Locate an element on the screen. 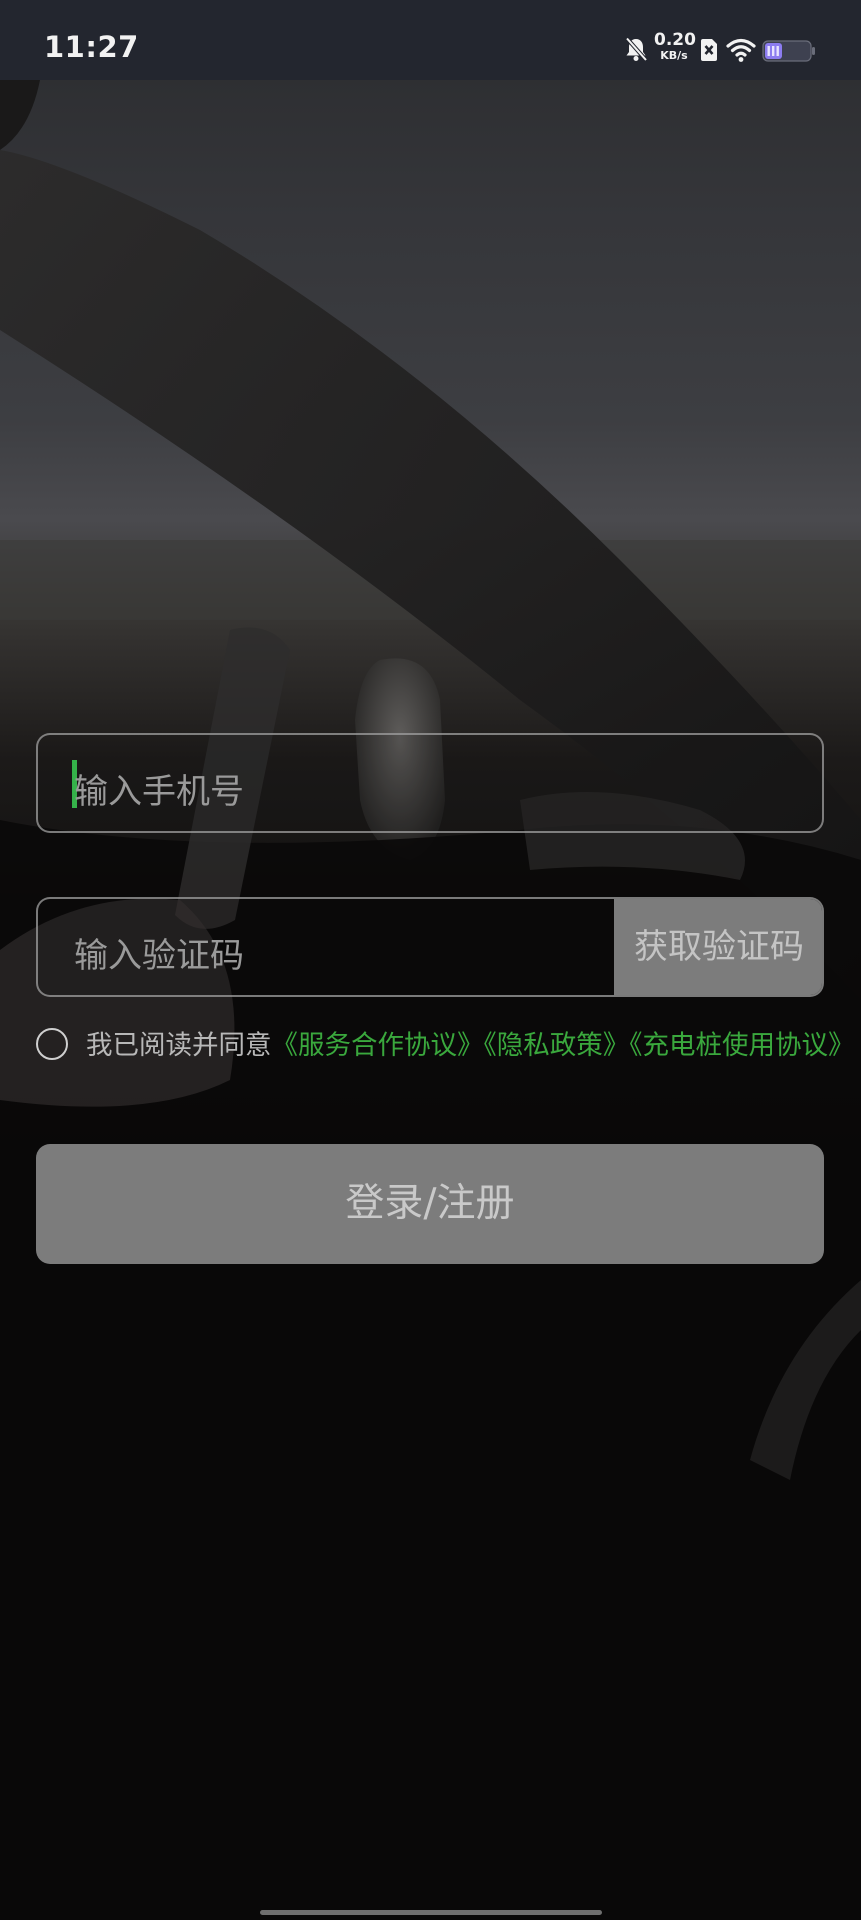 This screenshot has height=1920, width=861. network-speed: 0.20 KB/s is located at coordinates (675, 46).